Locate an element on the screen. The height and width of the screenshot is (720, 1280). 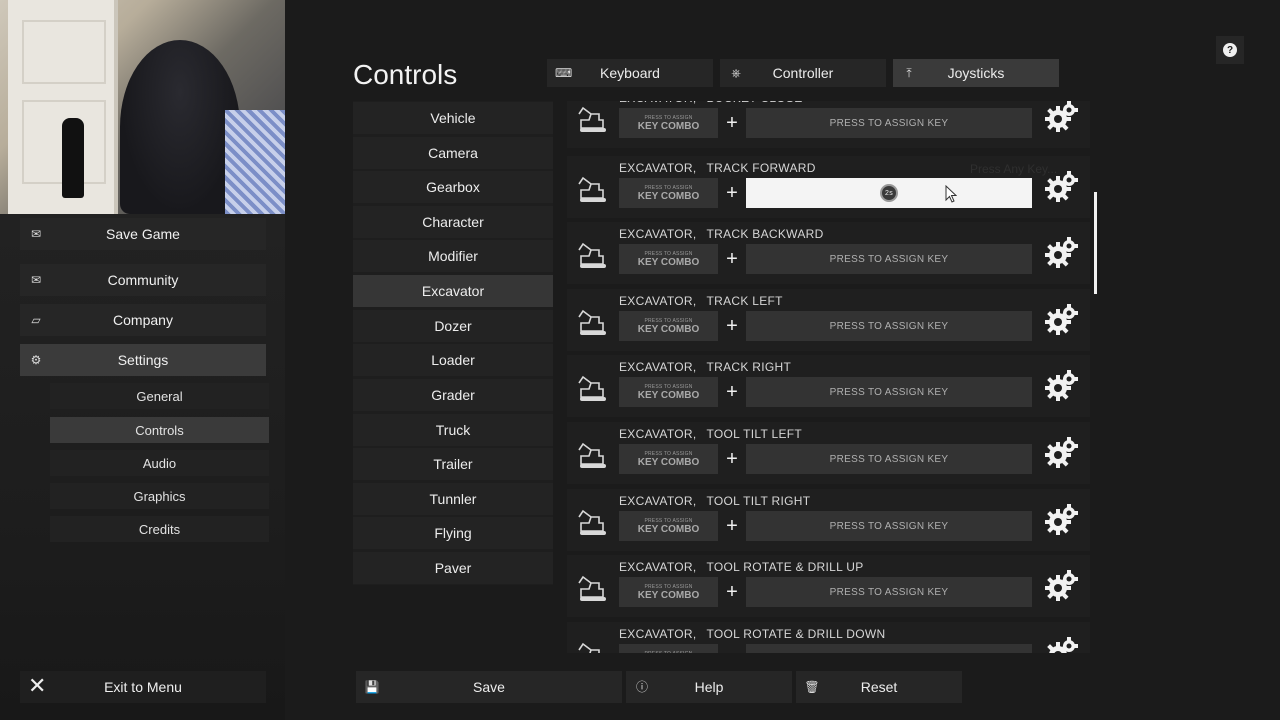
community-button: ✉ Community is located at coordinates (143, 280).